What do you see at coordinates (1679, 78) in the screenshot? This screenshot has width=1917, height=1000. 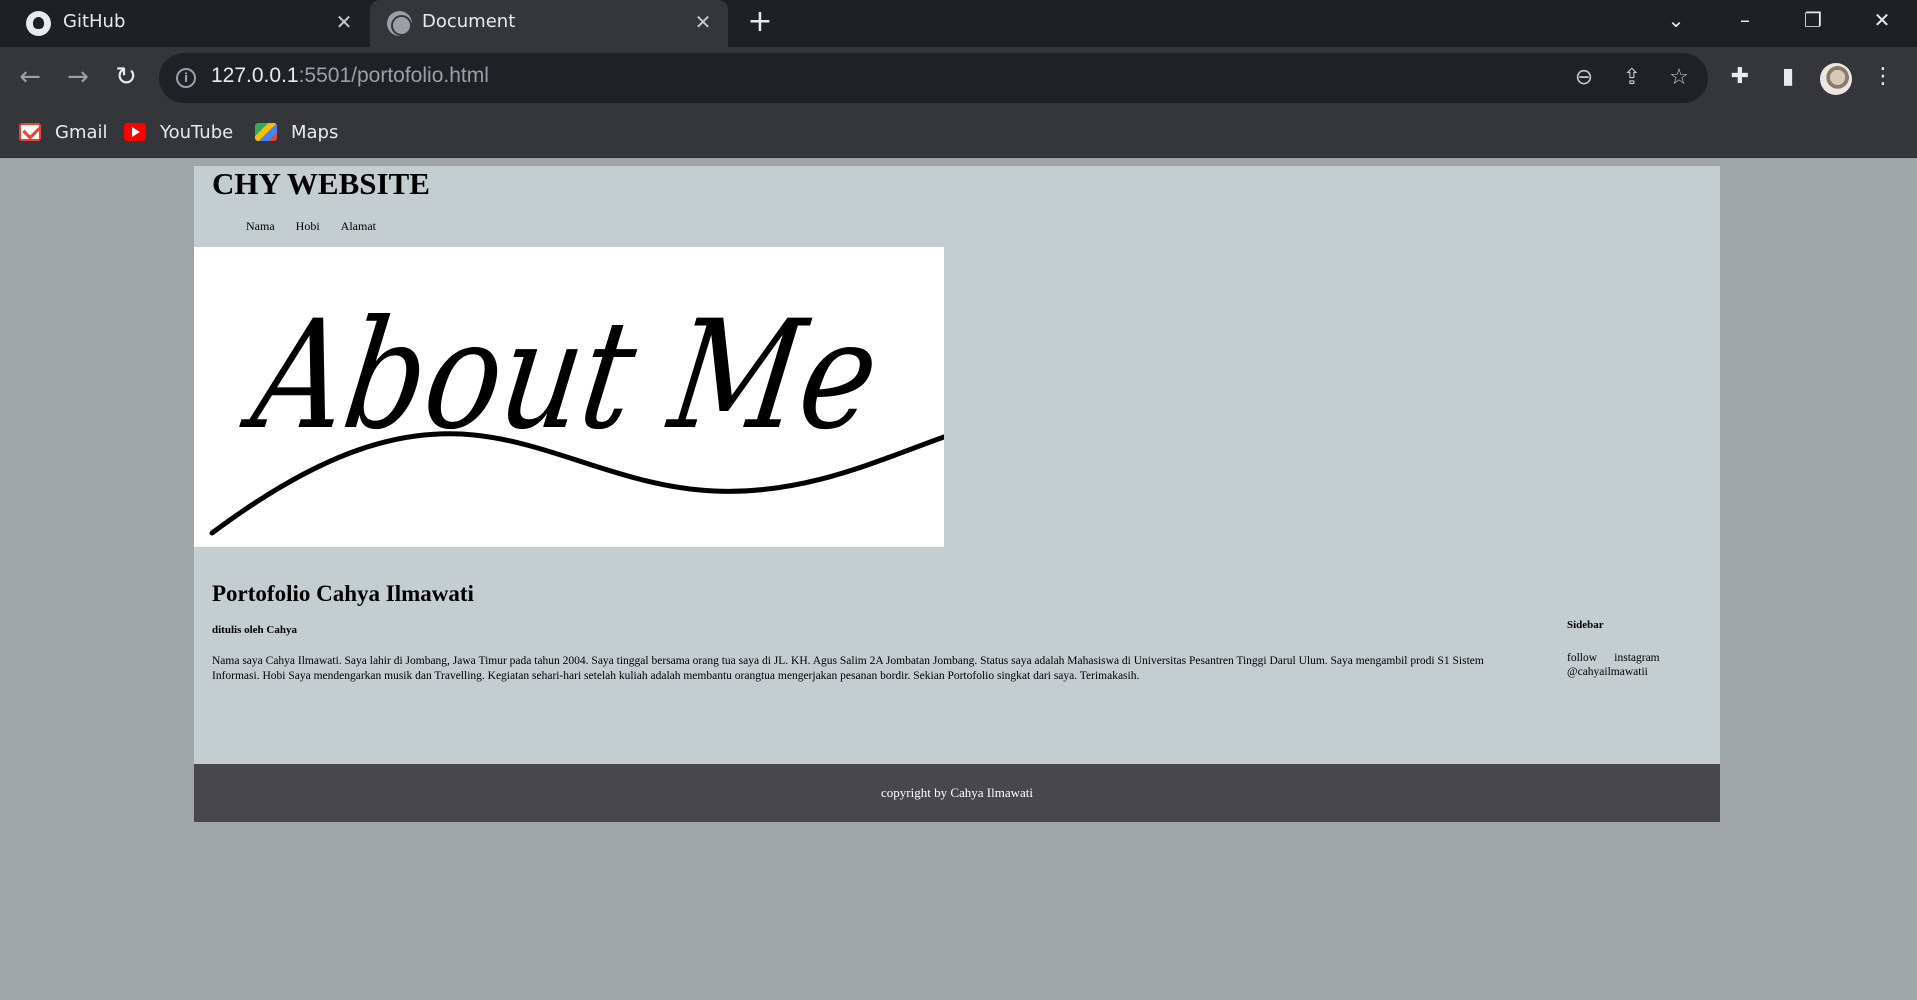 I see `bookmark-star-icon: ☆` at bounding box center [1679, 78].